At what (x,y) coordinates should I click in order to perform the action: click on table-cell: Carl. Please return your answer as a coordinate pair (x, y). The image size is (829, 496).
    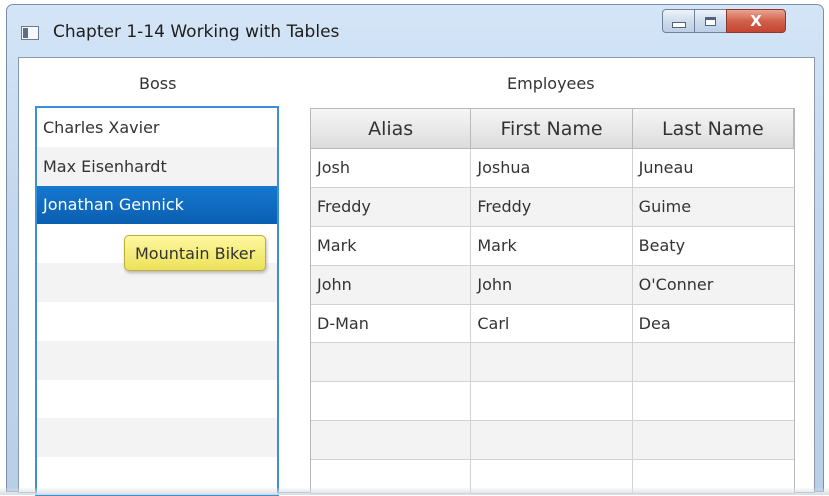
    Looking at the image, I should click on (552, 324).